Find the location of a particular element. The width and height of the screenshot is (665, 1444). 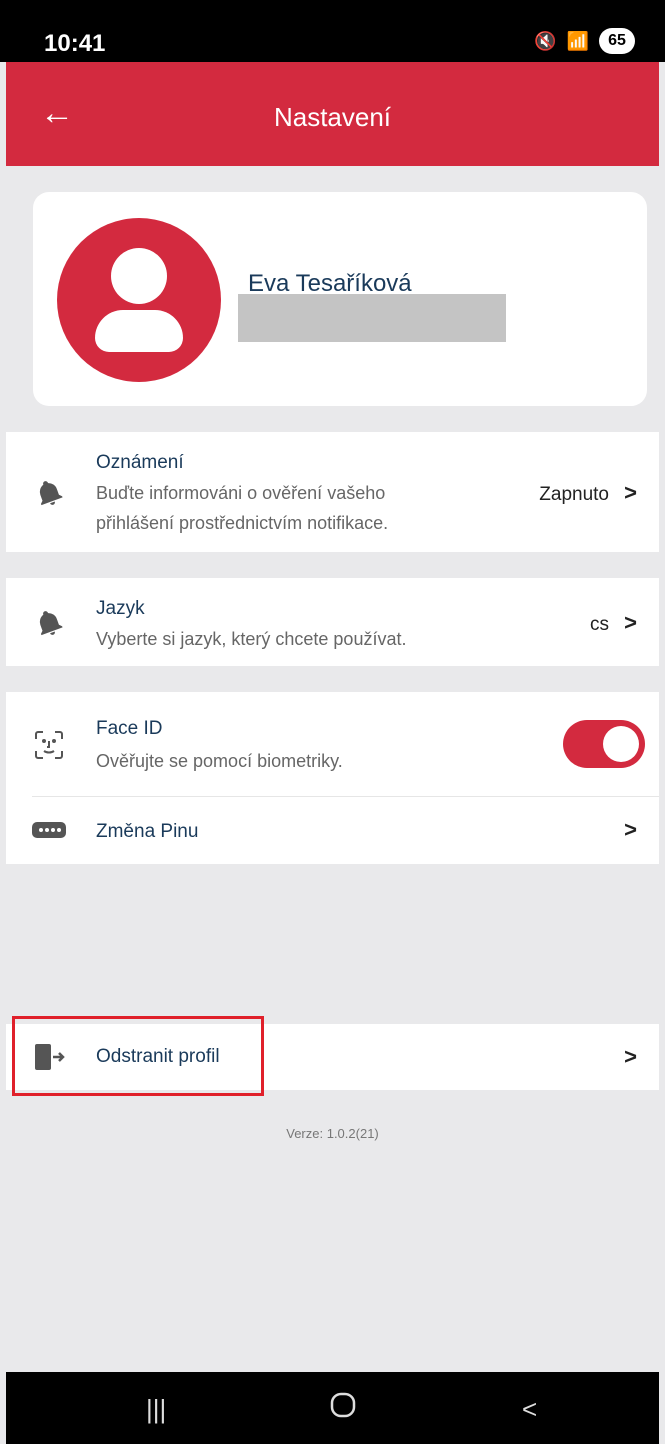

status-time: 10:41 is located at coordinates (75, 43).